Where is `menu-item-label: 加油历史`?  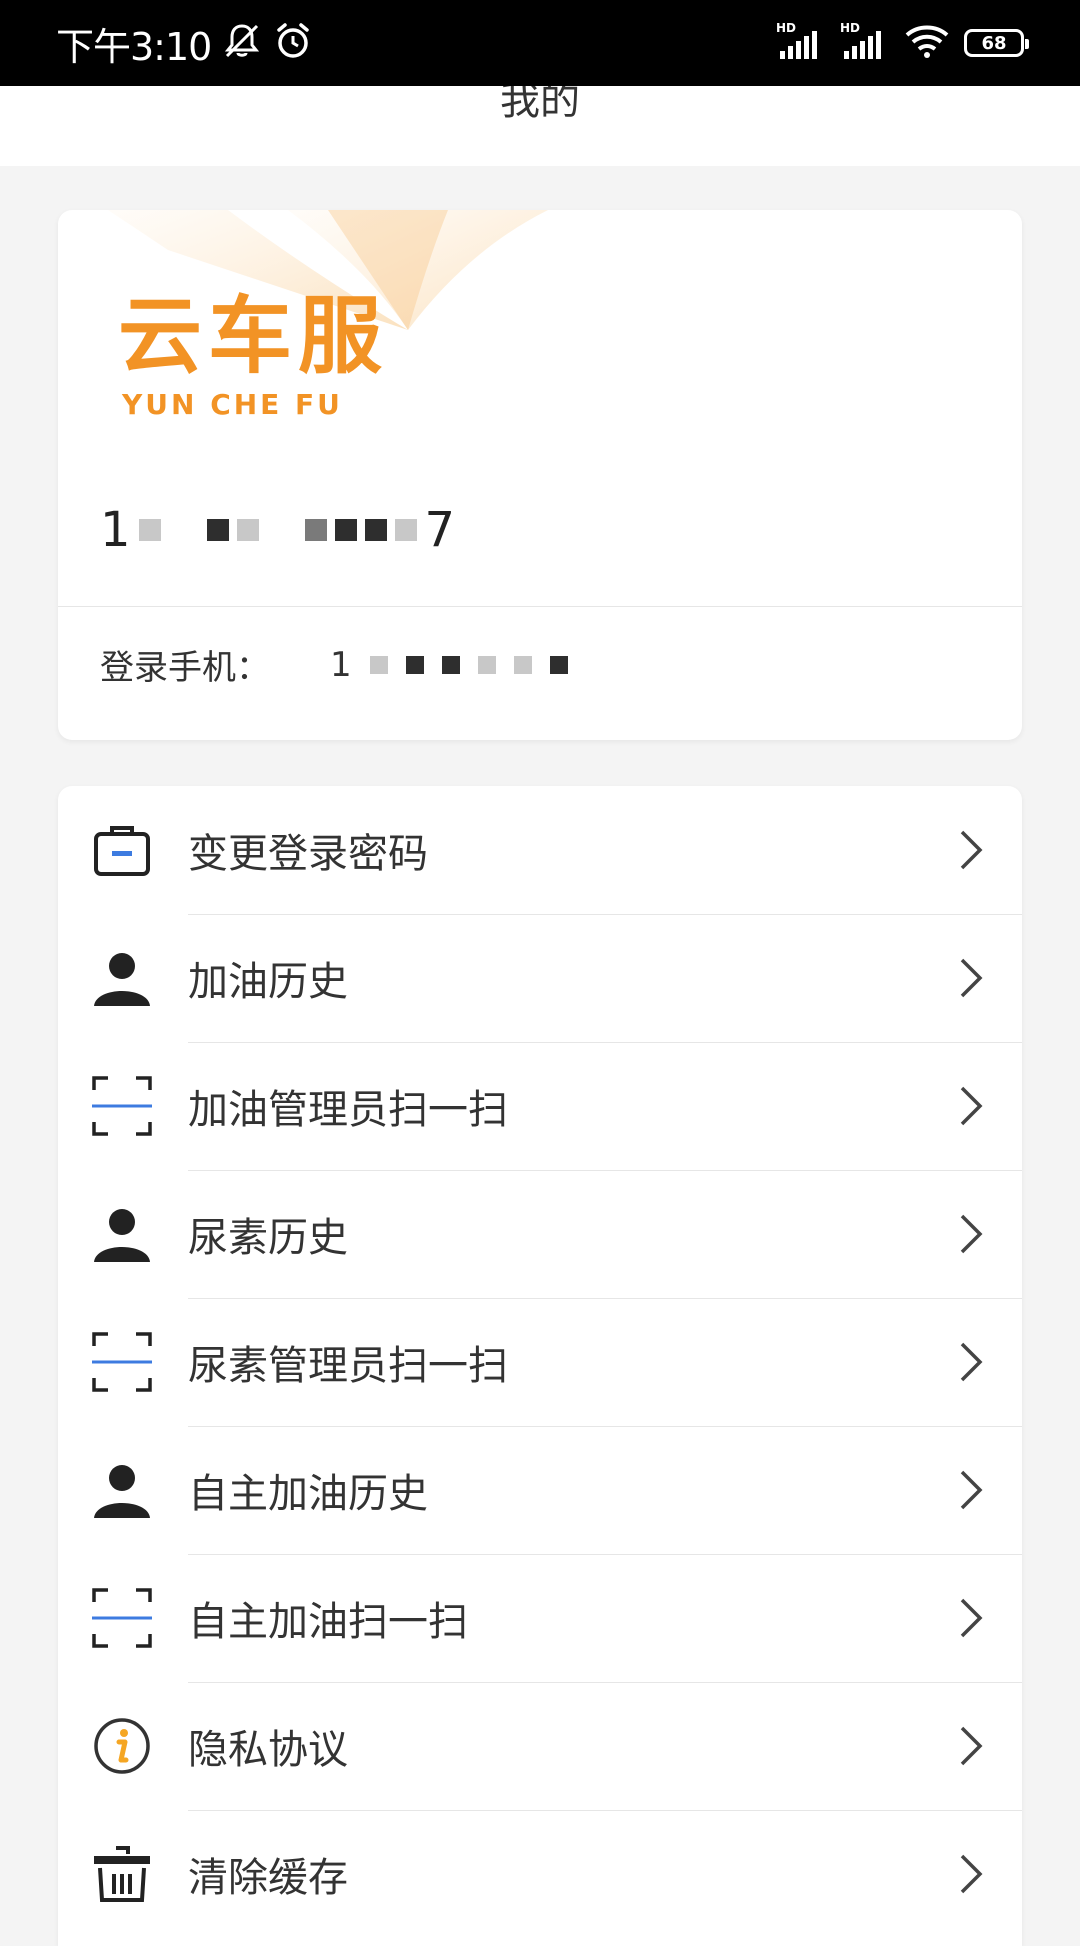 menu-item-label: 加油历史 is located at coordinates (268, 982).